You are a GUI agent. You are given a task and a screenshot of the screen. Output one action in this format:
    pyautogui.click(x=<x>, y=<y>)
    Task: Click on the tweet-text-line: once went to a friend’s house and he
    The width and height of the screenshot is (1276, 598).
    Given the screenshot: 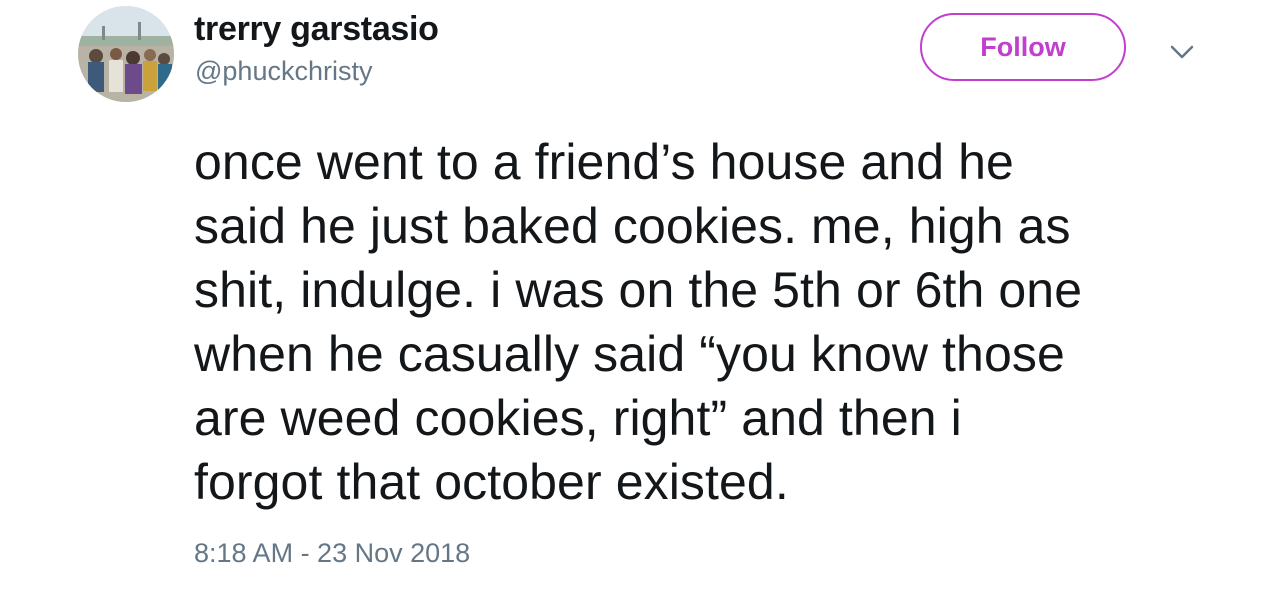 What is the action you would take?
    pyautogui.click(x=604, y=162)
    